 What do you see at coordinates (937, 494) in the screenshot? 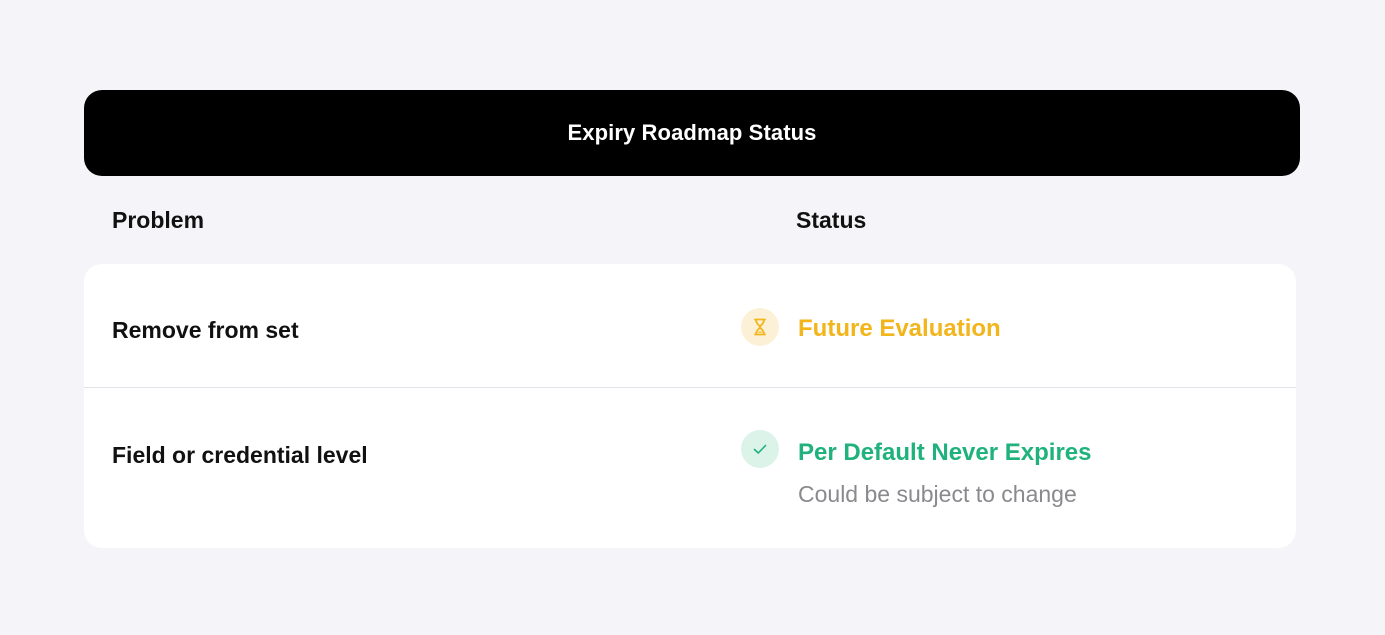
I see `status-note: Could be subject to change` at bounding box center [937, 494].